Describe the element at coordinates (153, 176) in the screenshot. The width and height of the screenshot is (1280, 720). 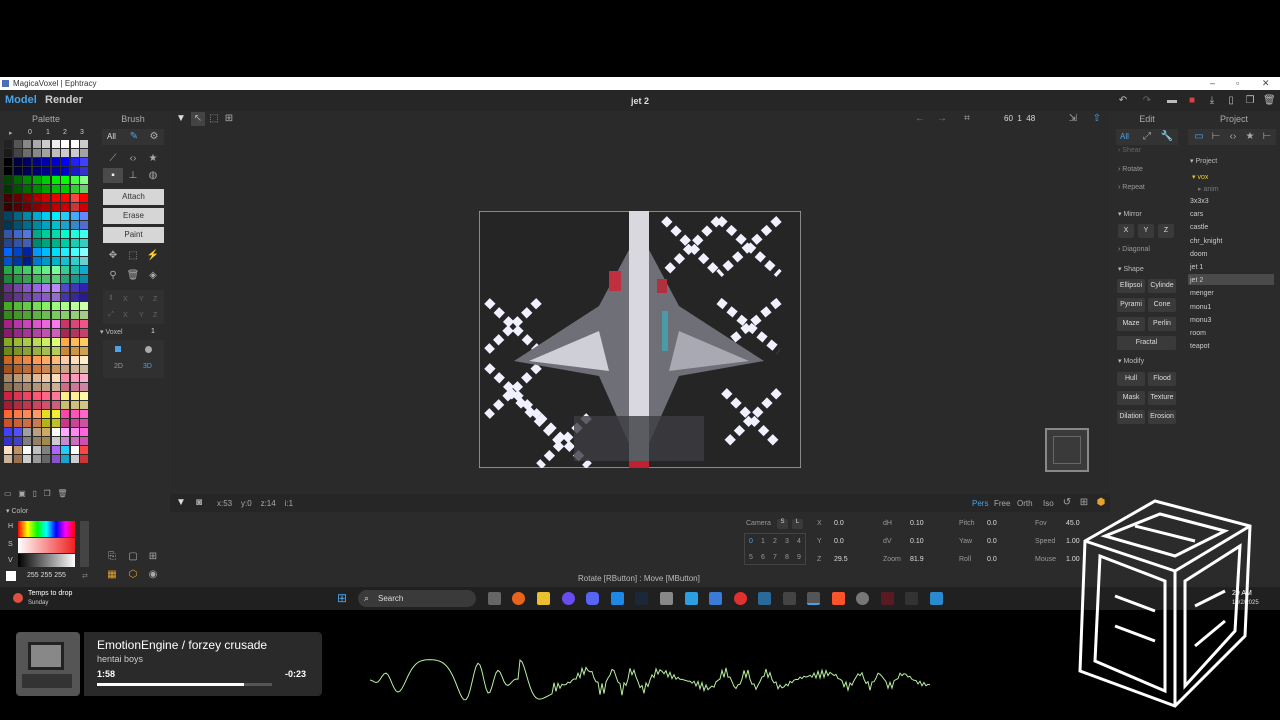
I see `sphere-brush-icon: ◍` at that location.